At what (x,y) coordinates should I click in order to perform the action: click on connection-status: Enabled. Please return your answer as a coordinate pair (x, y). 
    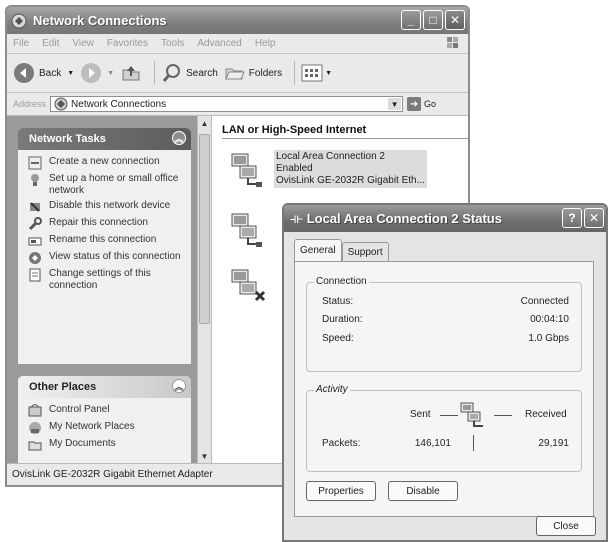
    Looking at the image, I should click on (294, 168).